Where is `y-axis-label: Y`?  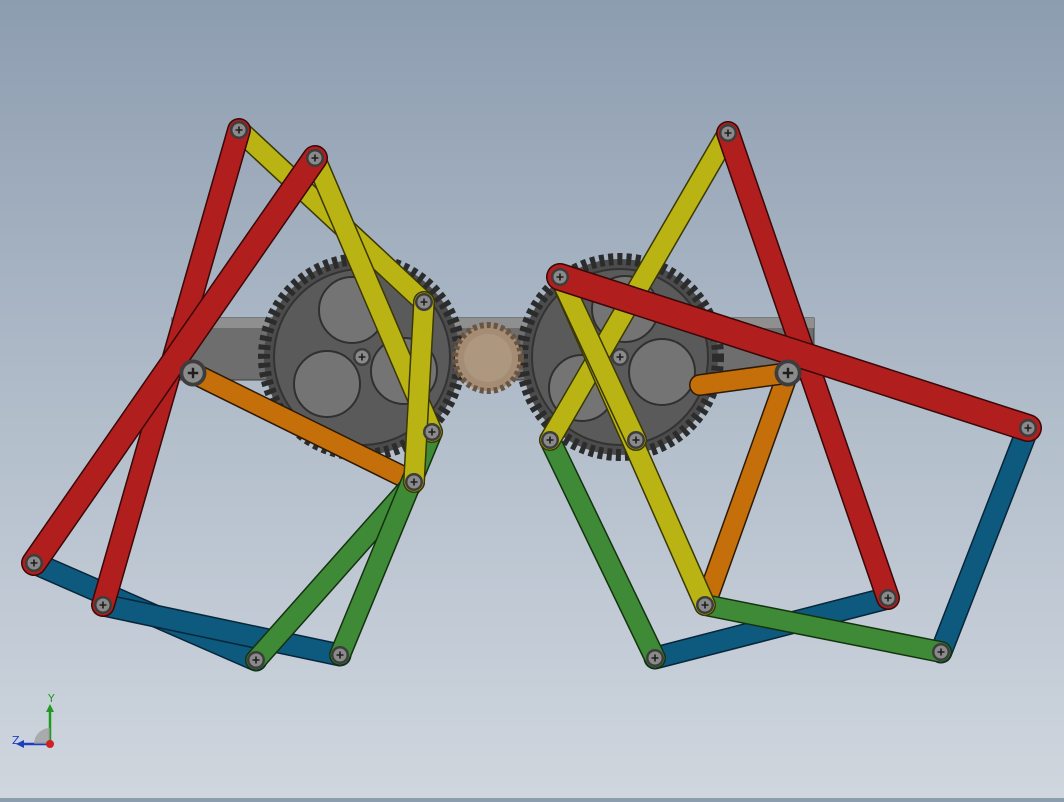 y-axis-label: Y is located at coordinates (51, 698).